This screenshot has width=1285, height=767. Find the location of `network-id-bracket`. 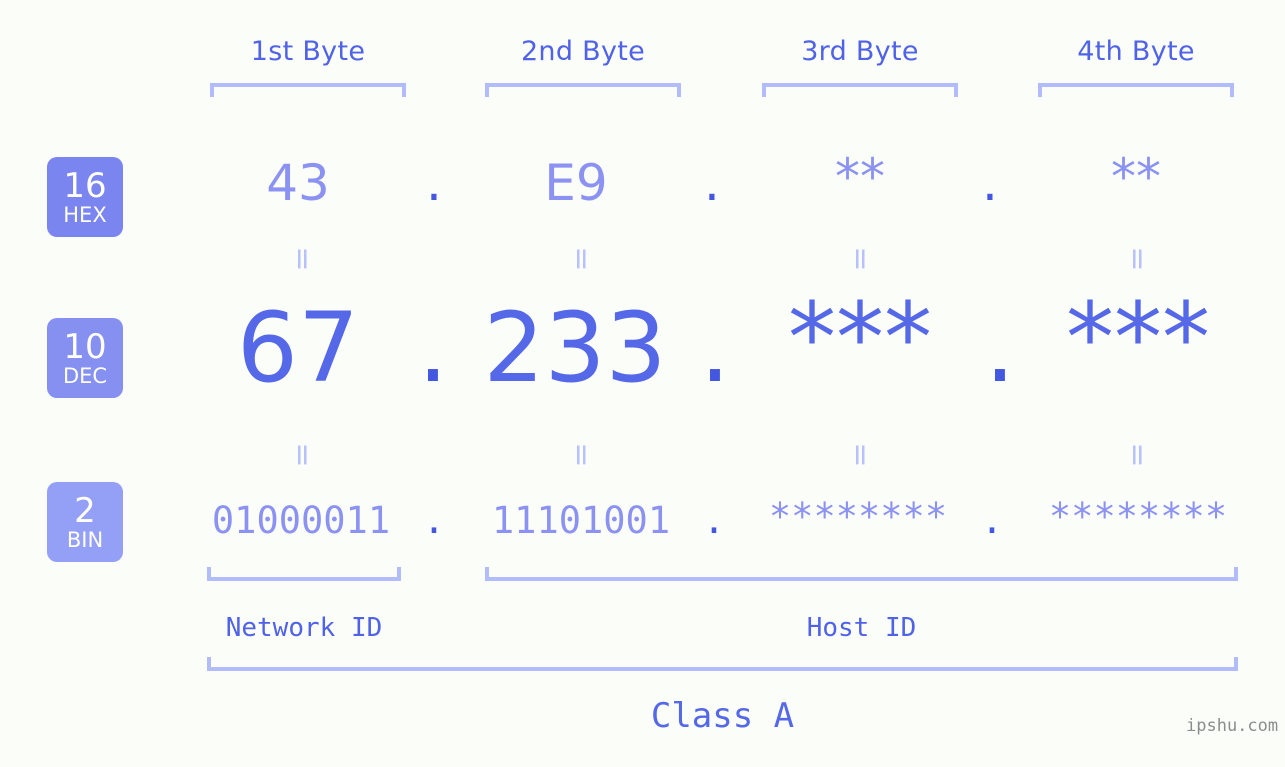

network-id-bracket is located at coordinates (304, 574).